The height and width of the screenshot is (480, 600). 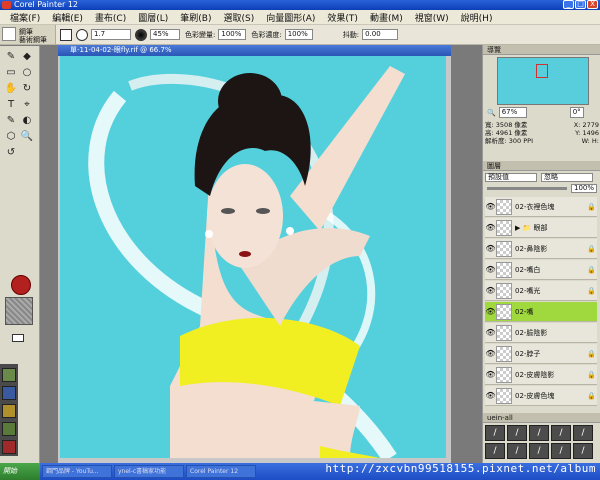 What do you see at coordinates (580, 4) in the screenshot?
I see `maximize-button: □` at bounding box center [580, 4].